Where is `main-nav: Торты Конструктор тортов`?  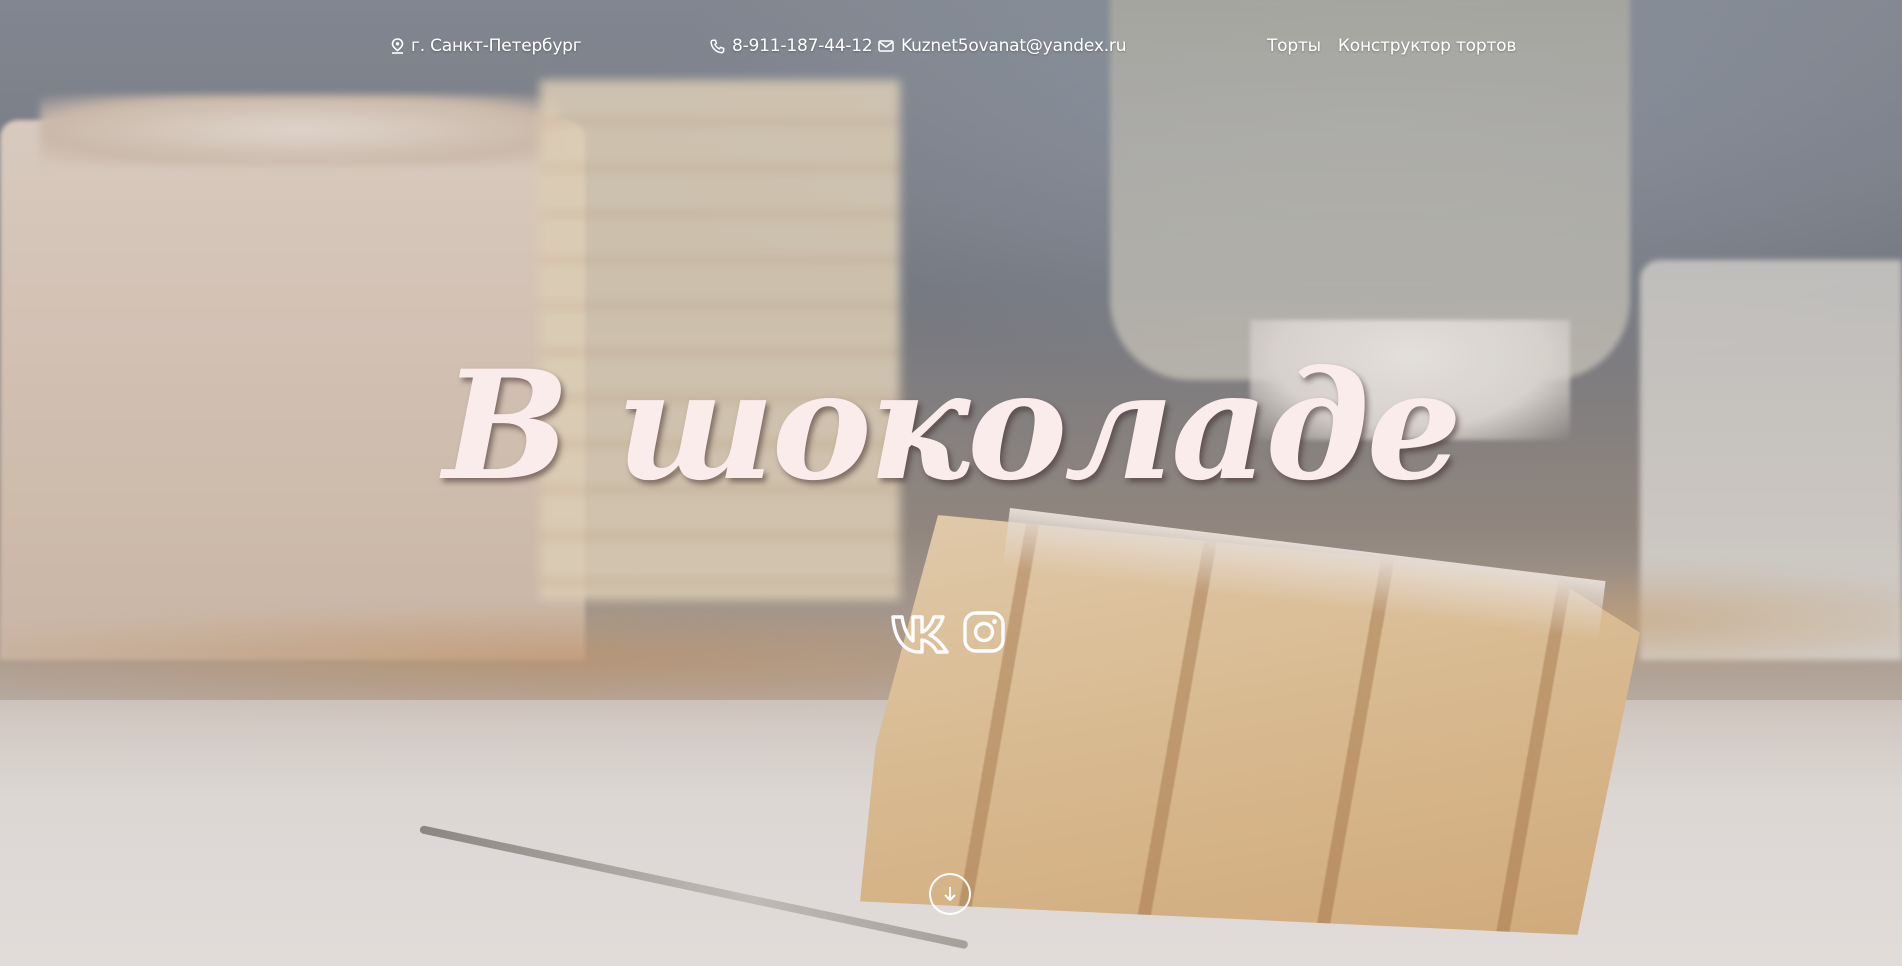 main-nav: Торты Конструктор тортов is located at coordinates (1391, 46).